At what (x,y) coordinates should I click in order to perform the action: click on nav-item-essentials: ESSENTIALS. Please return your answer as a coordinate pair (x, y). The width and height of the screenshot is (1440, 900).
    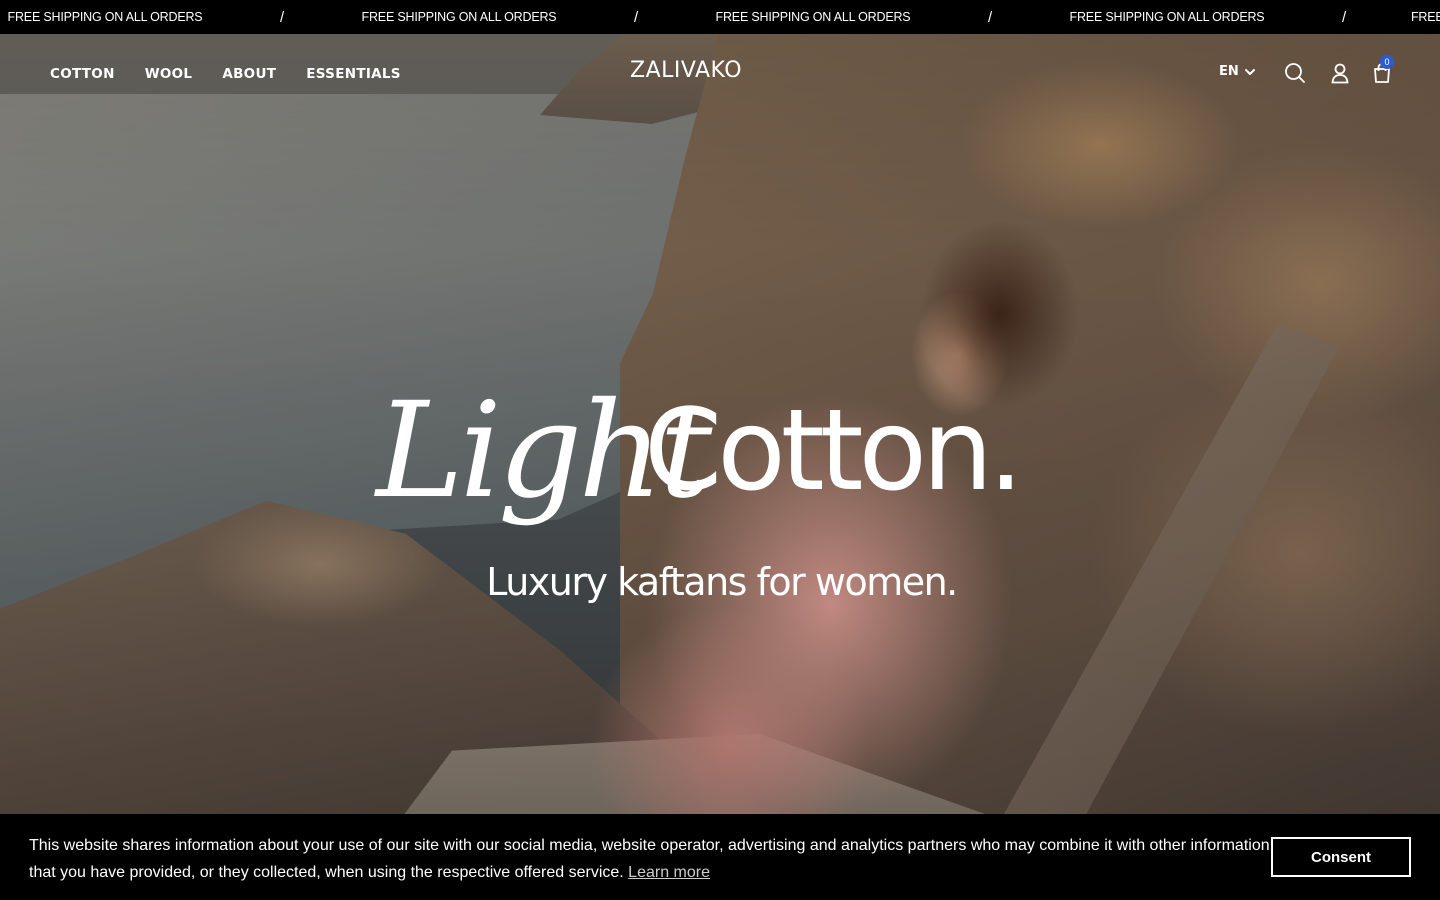
    Looking at the image, I should click on (353, 74).